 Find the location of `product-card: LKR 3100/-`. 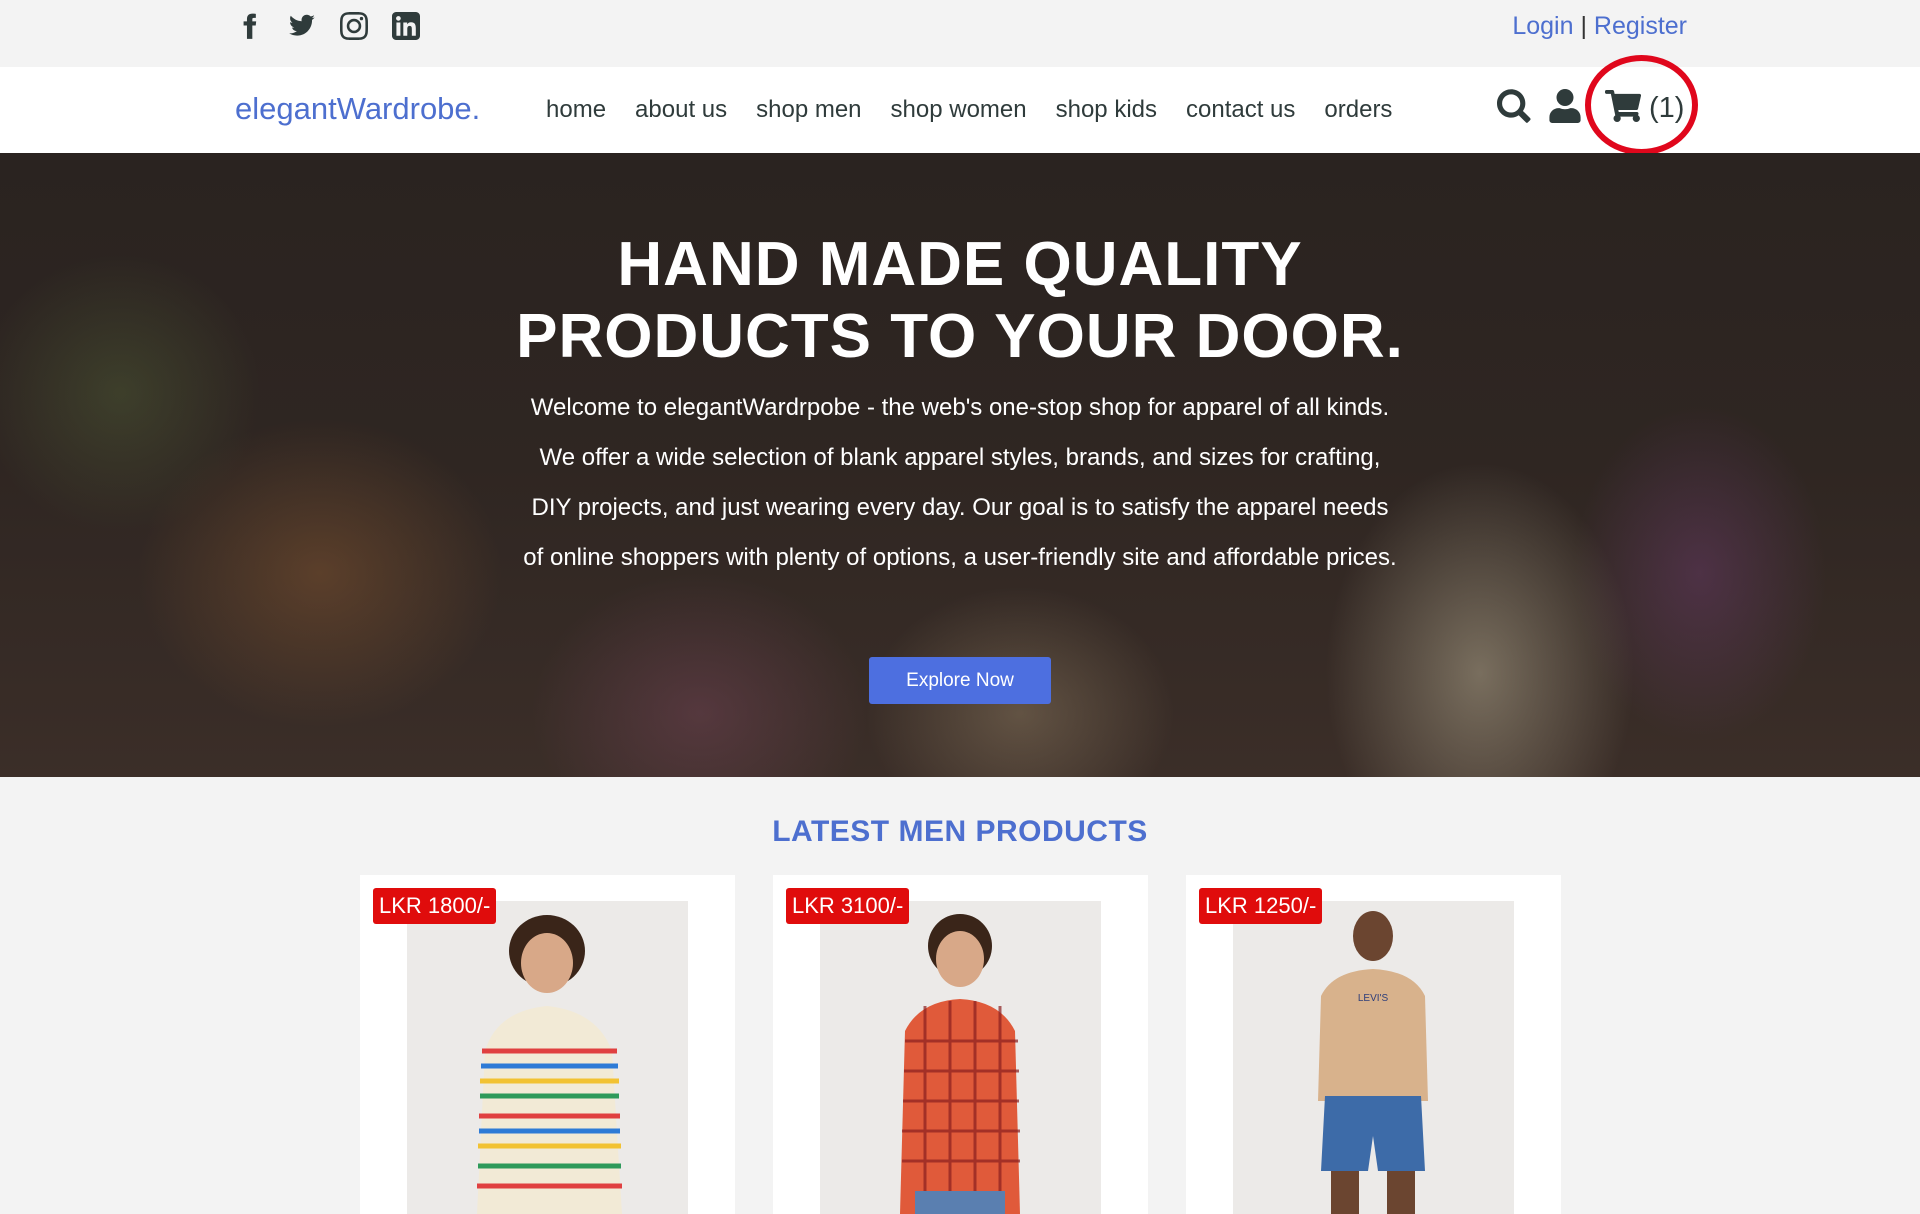

product-card: LKR 3100/- is located at coordinates (960, 1044).